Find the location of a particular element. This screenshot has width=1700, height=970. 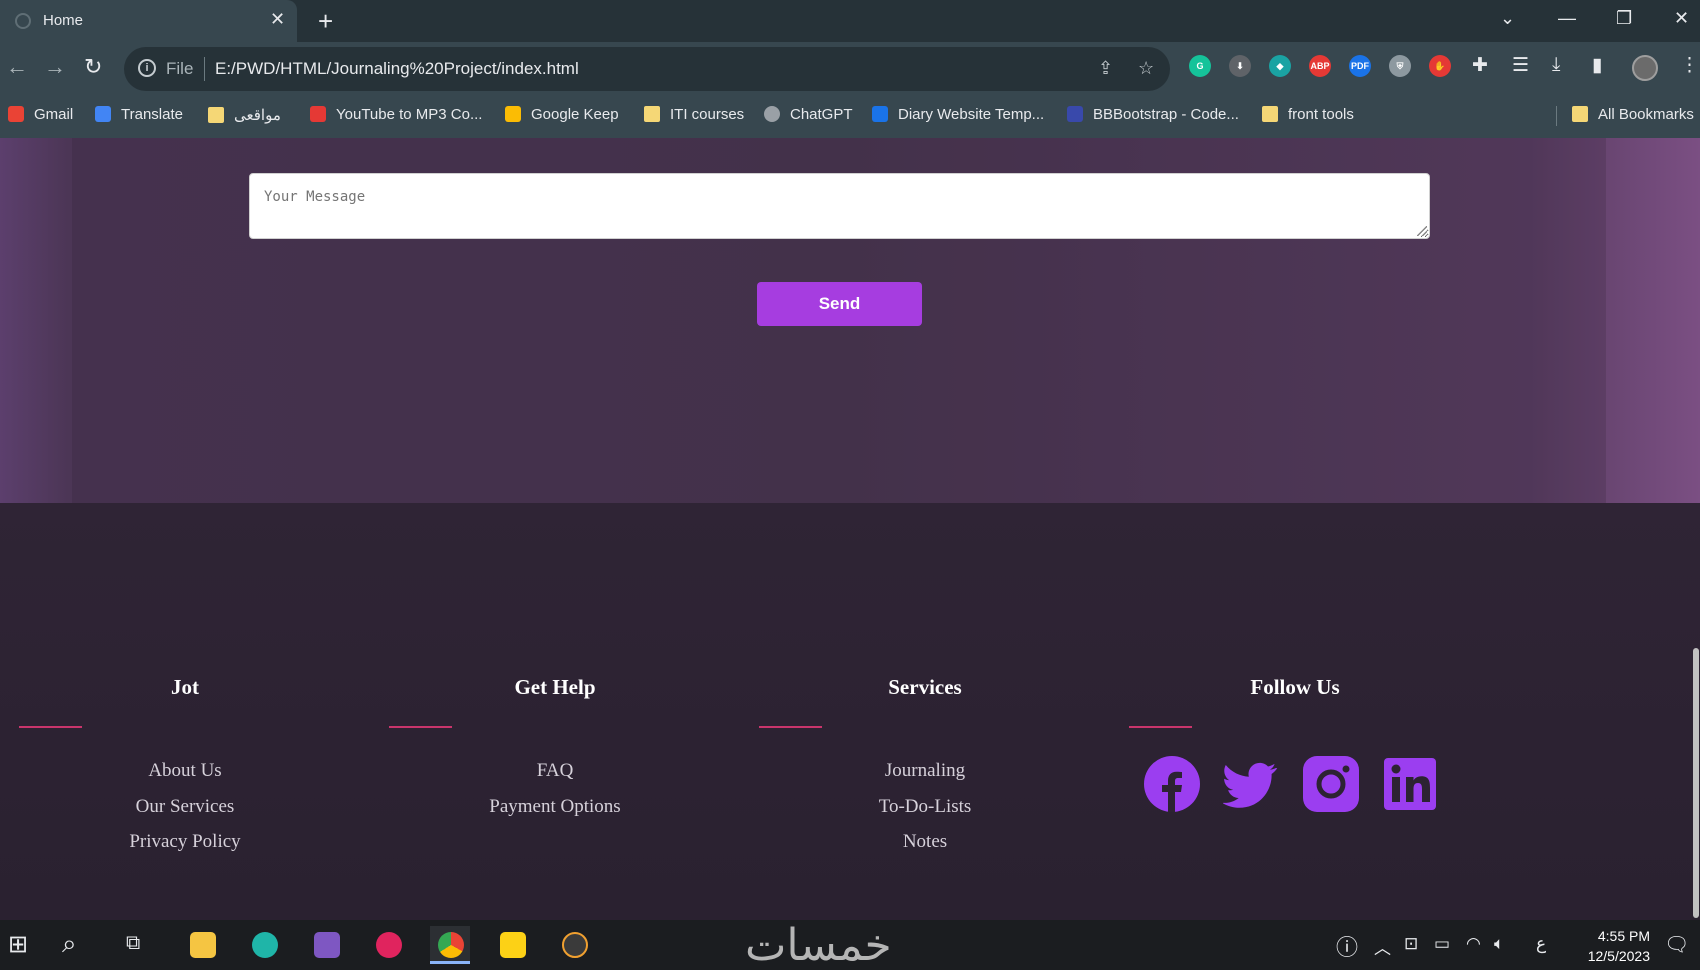

gmail-icon is located at coordinates (16, 114).